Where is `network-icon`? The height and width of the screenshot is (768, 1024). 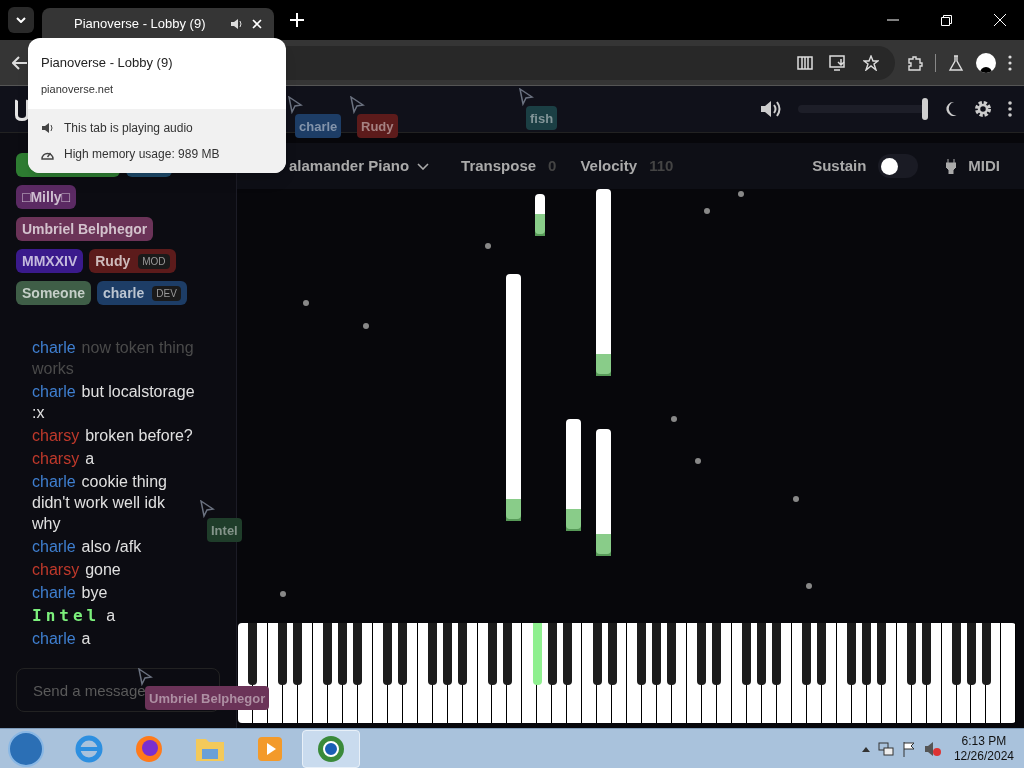
network-icon is located at coordinates (885, 748).